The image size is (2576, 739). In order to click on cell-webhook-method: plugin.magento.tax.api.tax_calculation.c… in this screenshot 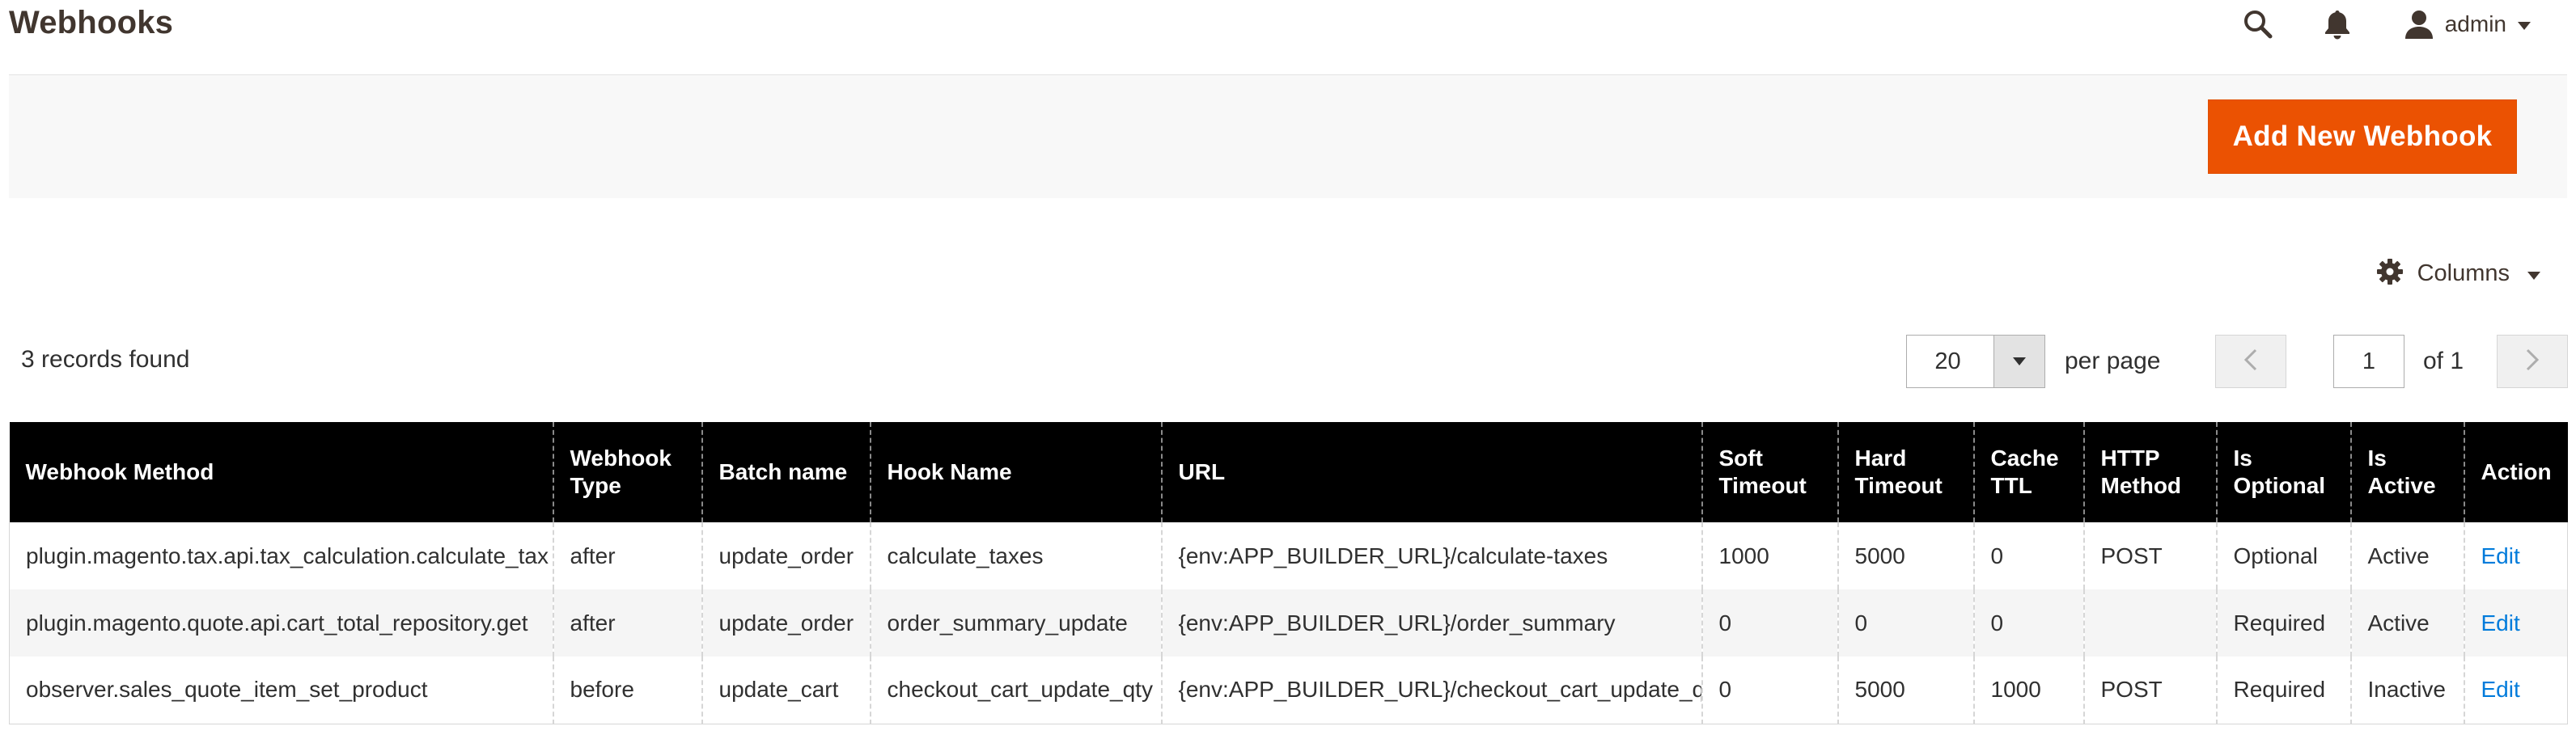, I will do `click(281, 555)`.